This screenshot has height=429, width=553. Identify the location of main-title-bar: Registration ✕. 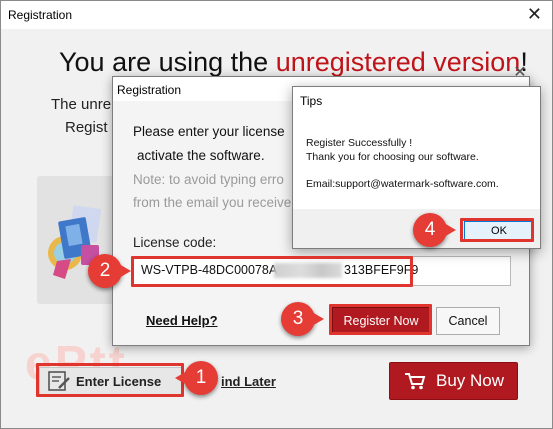
(276, 15).